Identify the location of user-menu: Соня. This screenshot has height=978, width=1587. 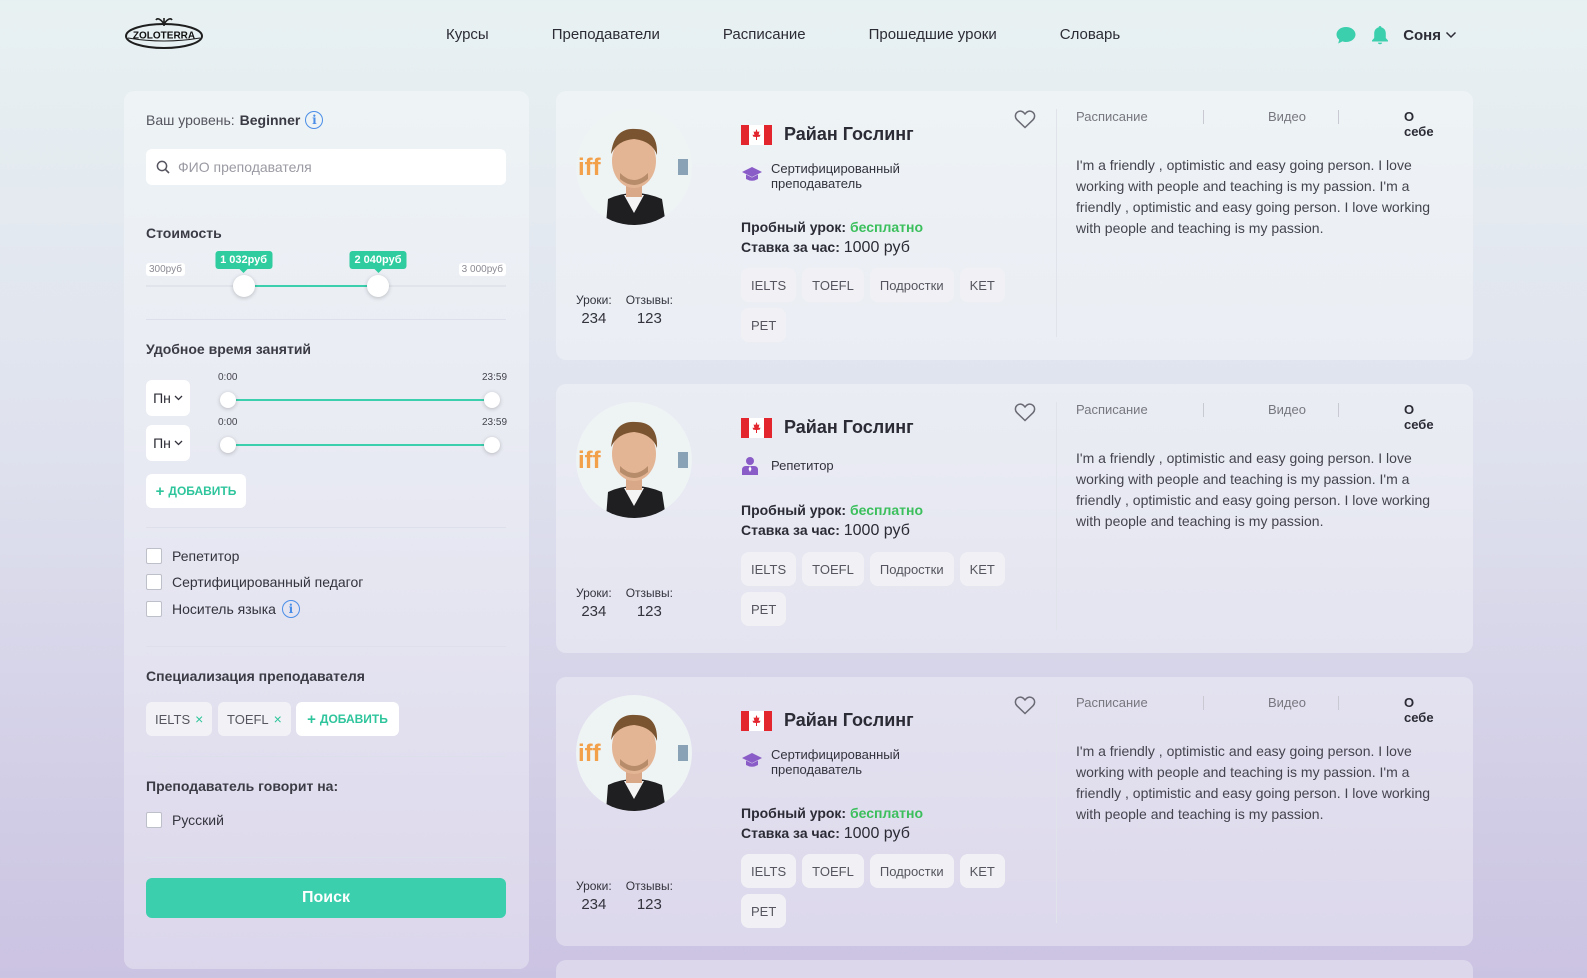
(1430, 35).